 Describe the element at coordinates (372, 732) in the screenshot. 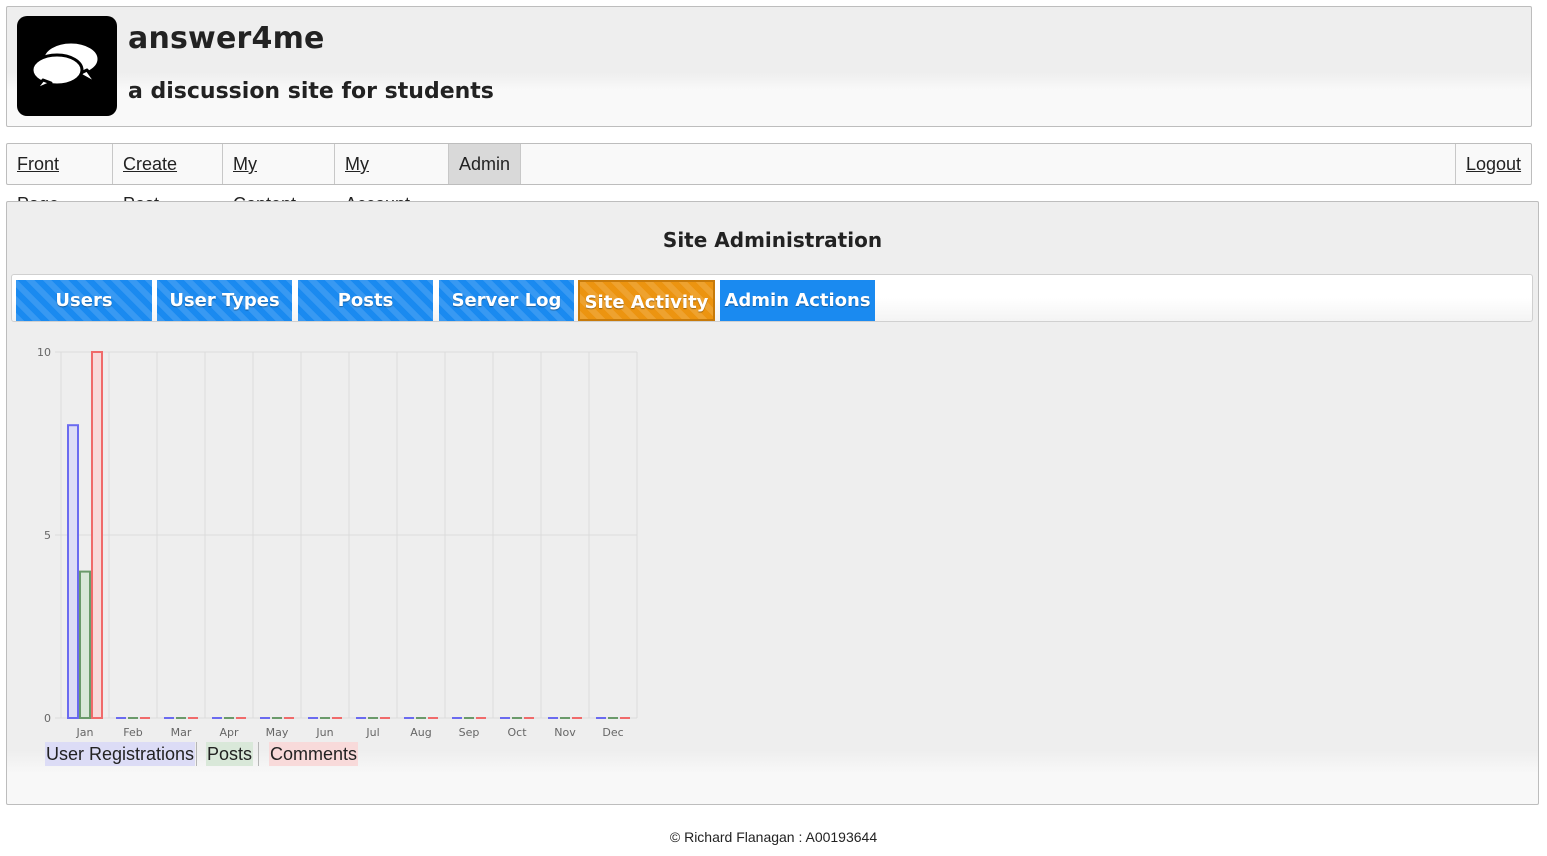

I see `x-tick-label: Jul` at that location.